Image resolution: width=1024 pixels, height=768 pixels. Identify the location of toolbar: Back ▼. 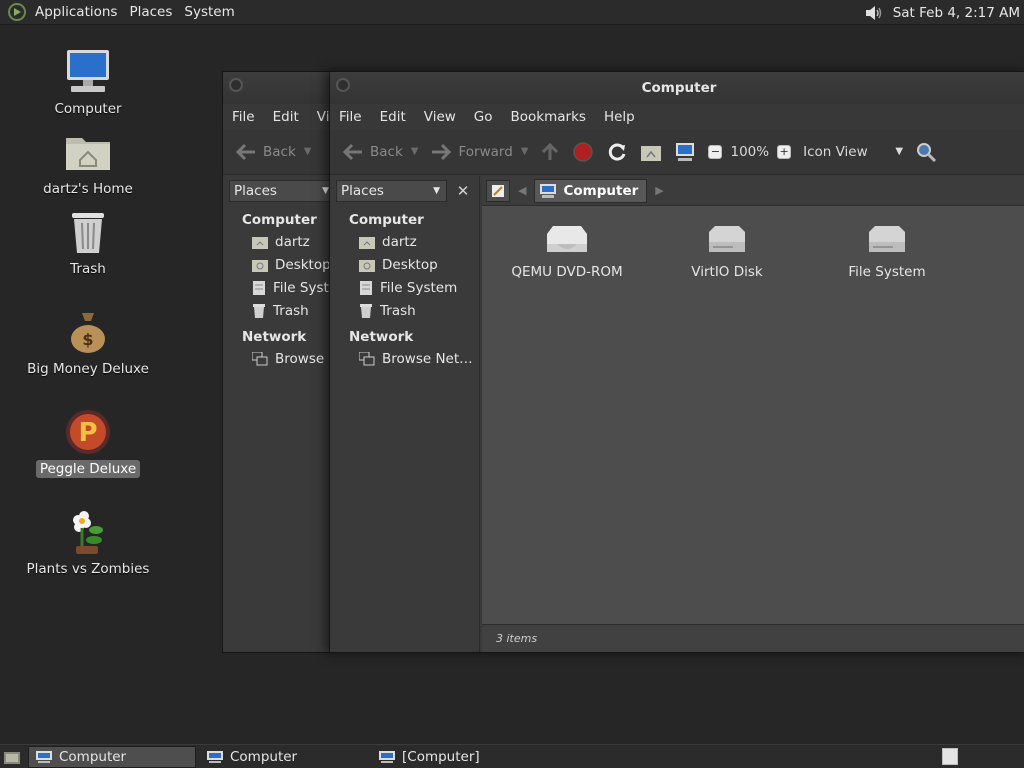
(282, 152).